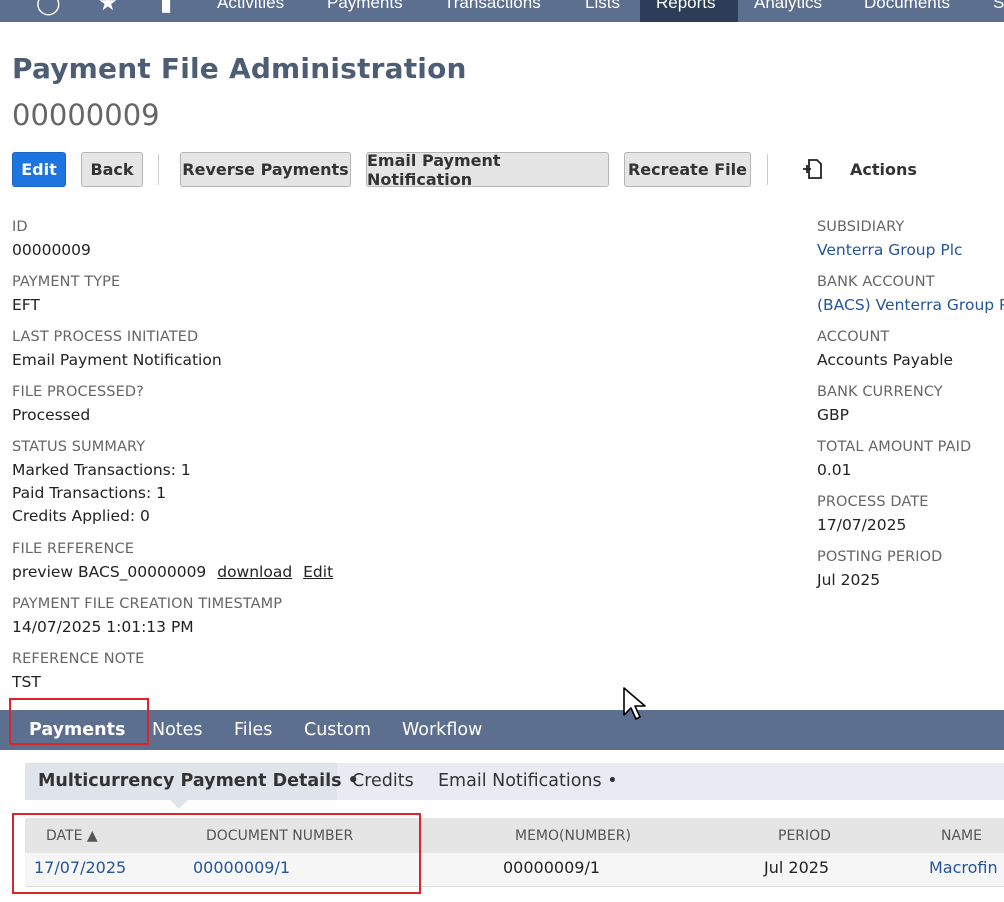 This screenshot has height=902, width=1004. I want to click on column-memo: MEMO(NUMBER), so click(573, 836).